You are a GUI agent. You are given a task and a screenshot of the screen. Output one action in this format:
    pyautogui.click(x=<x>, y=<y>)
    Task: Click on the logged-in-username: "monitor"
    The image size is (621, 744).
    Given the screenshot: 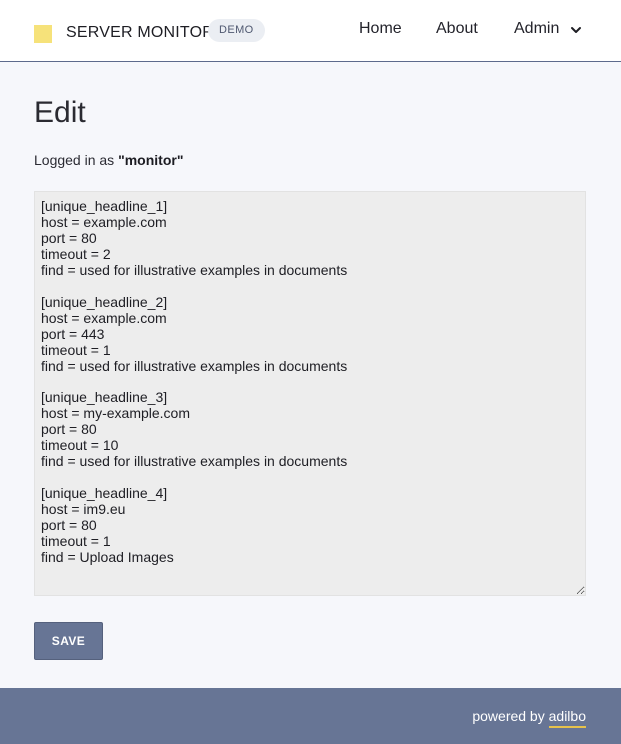 What is the action you would take?
    pyautogui.click(x=151, y=160)
    